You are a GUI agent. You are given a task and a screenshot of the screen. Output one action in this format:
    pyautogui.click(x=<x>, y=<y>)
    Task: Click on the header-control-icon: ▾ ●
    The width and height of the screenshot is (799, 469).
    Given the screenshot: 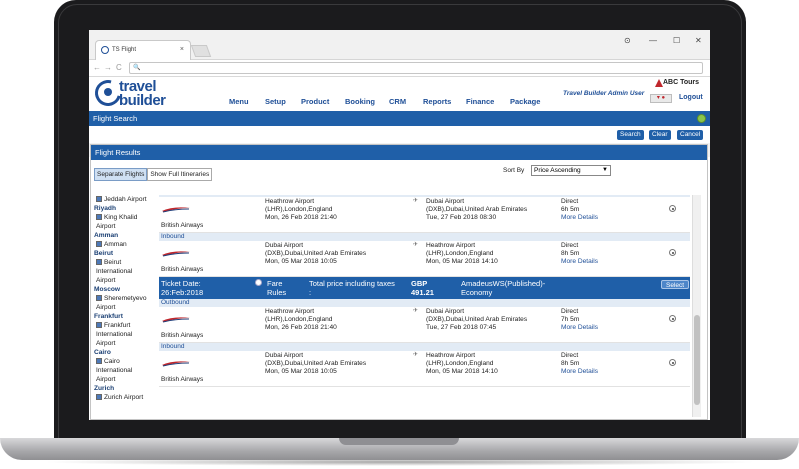 What is the action you would take?
    pyautogui.click(x=661, y=98)
    